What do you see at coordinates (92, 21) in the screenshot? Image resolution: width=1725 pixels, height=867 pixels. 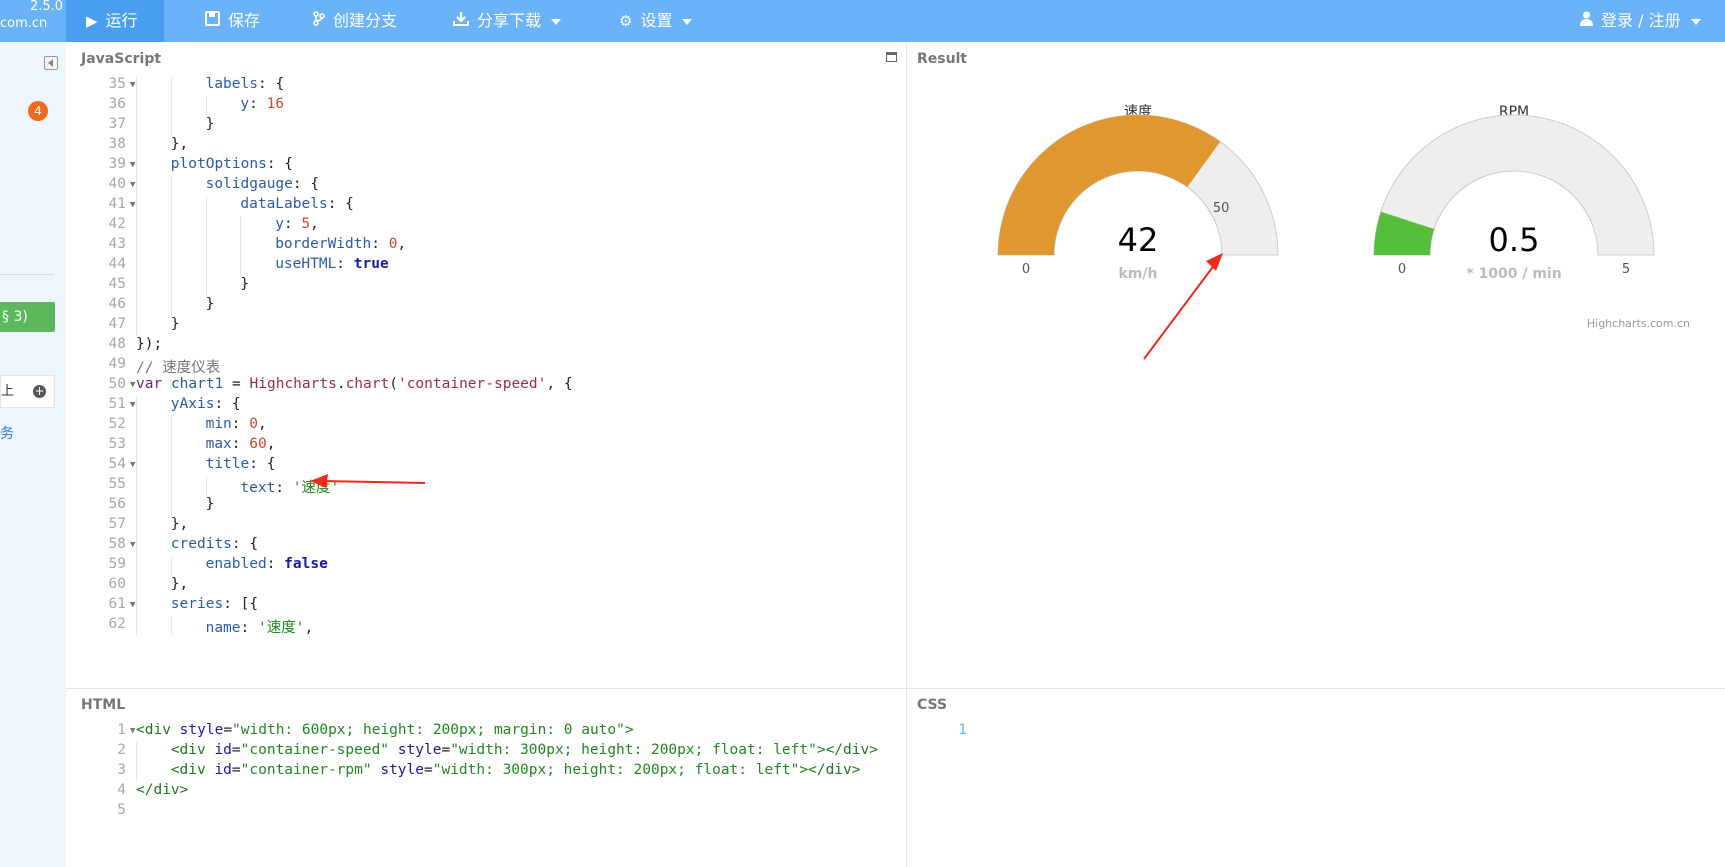 I see `play-icon: ▶` at bounding box center [92, 21].